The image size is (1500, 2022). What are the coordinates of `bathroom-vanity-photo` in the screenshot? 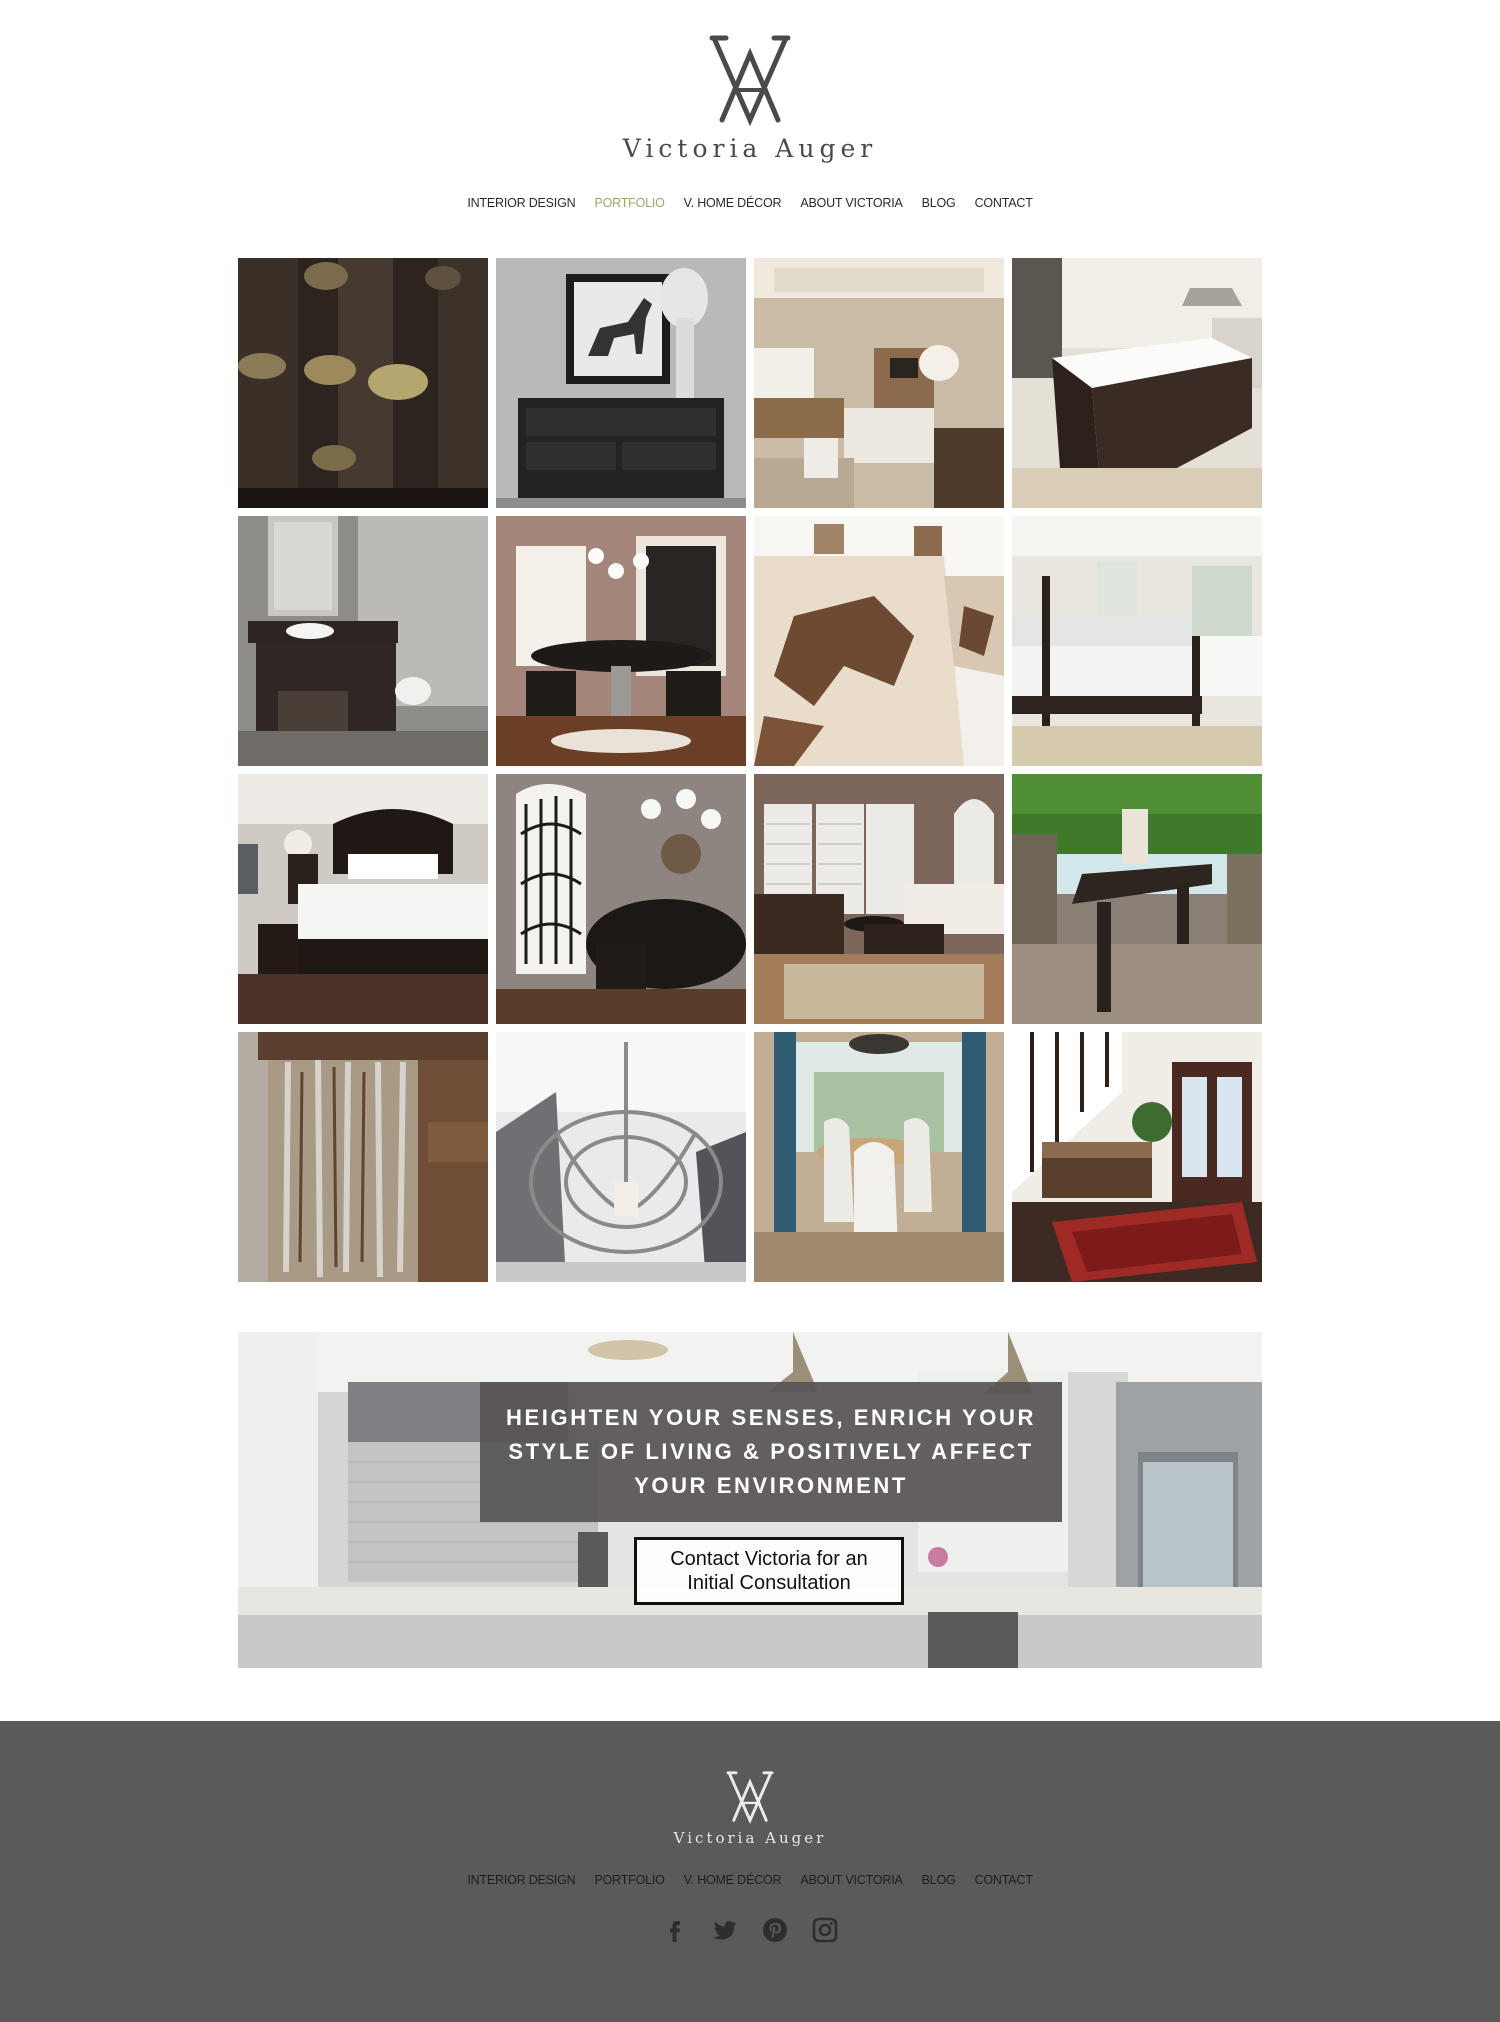 It's located at (363, 641).